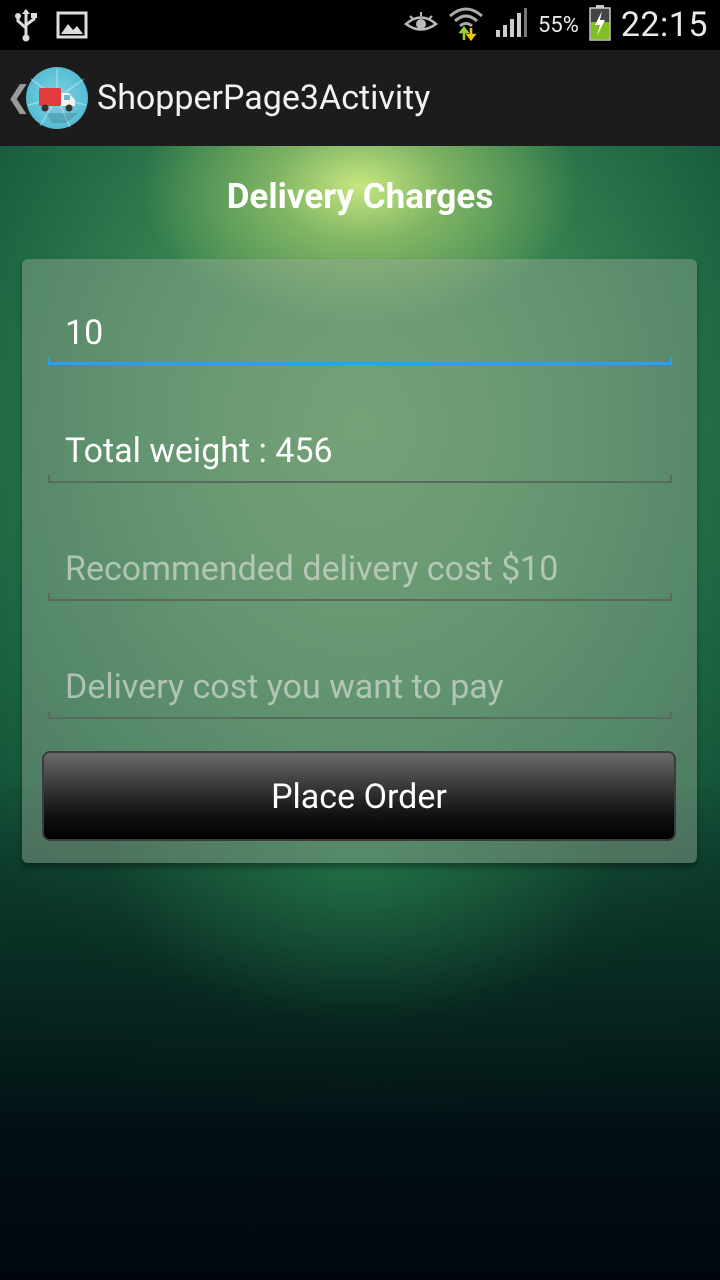 The height and width of the screenshot is (1280, 720). I want to click on usb-icon, so click(26, 27).